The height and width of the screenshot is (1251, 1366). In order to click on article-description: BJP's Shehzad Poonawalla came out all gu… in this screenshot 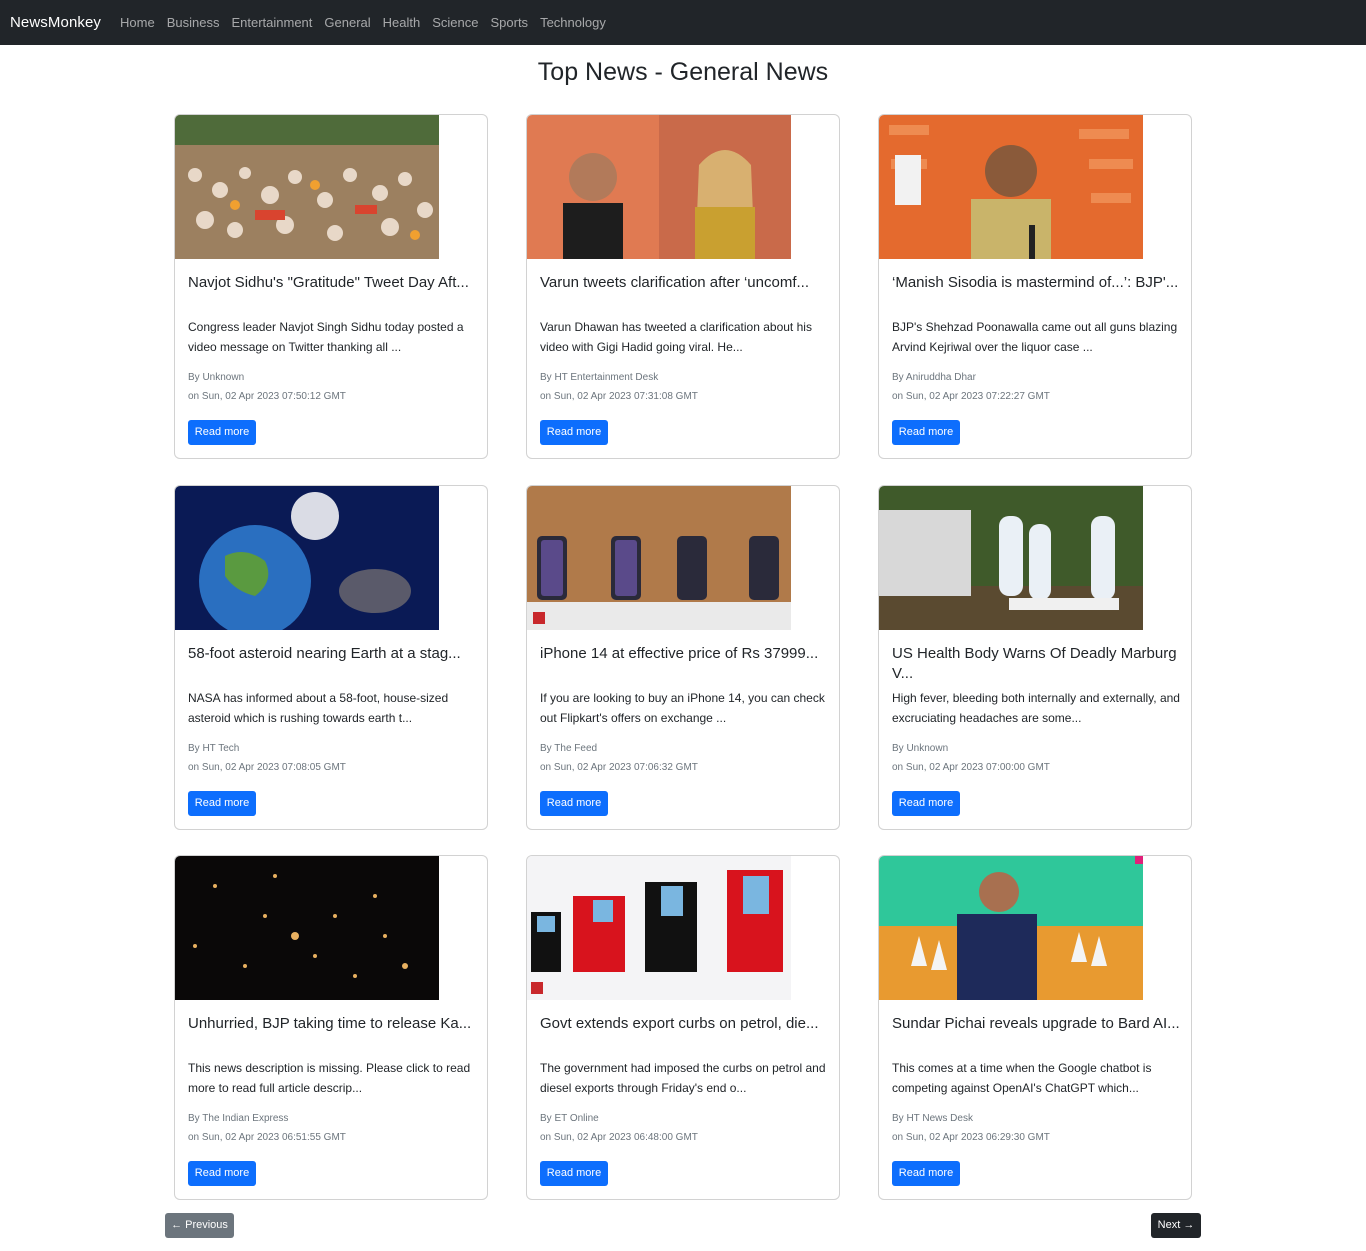, I will do `click(1035, 337)`.